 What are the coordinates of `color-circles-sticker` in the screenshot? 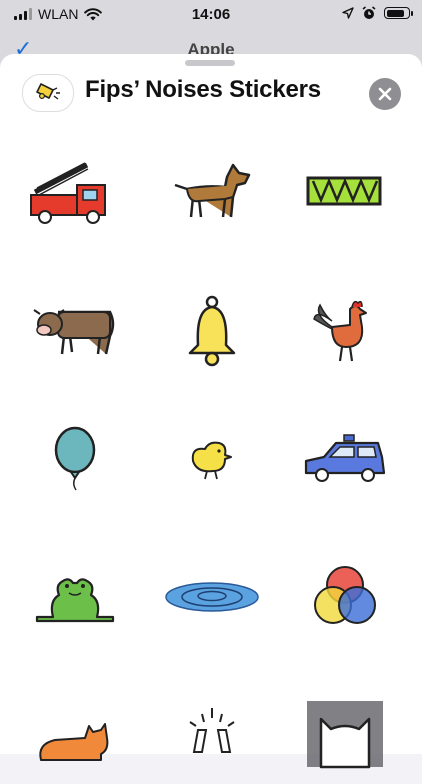 It's located at (345, 597).